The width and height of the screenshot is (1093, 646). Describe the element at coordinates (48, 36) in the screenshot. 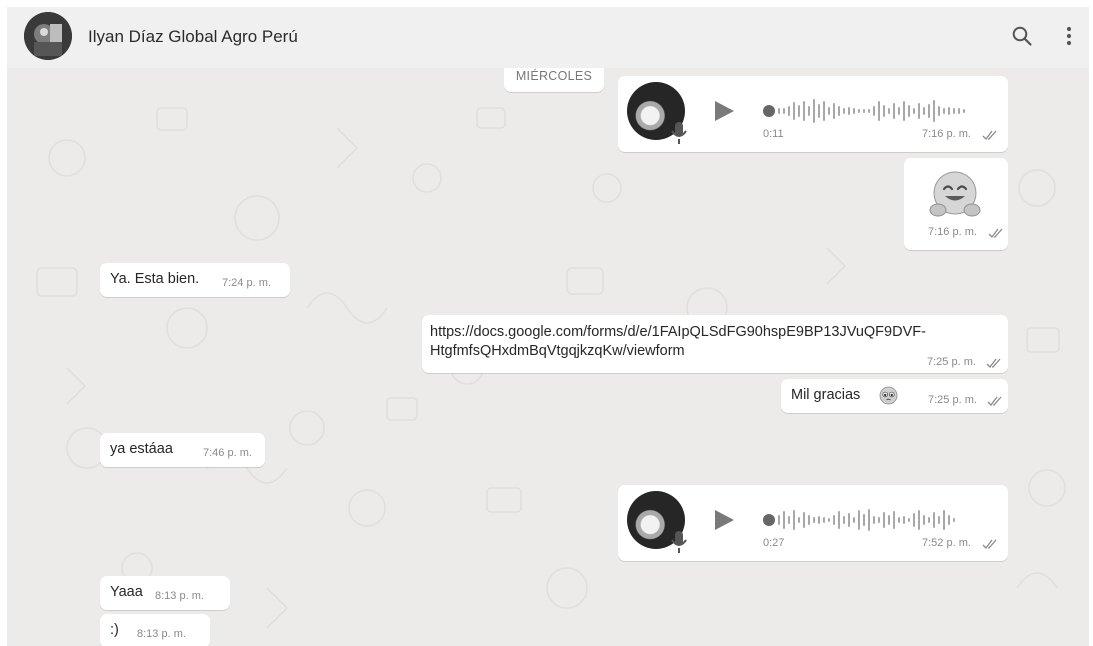

I see `contact-avatar` at that location.